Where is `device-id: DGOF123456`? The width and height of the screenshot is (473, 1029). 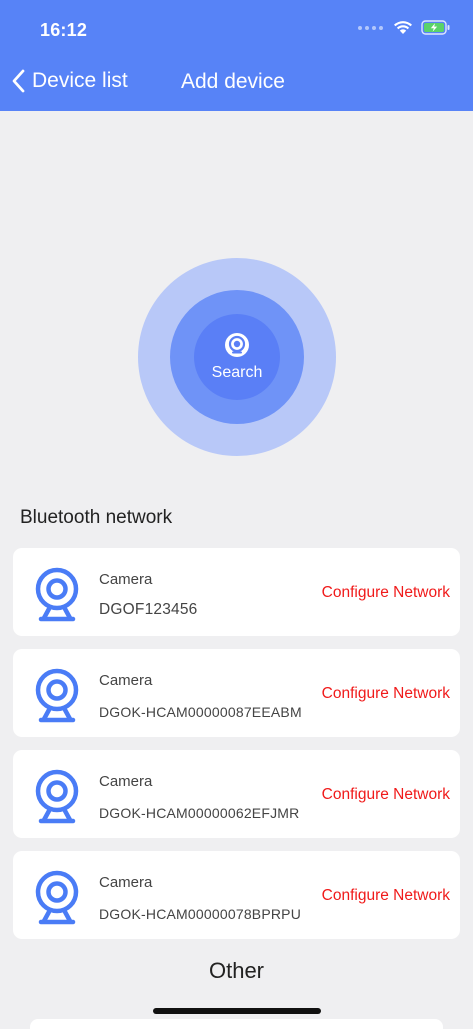
device-id: DGOF123456 is located at coordinates (148, 609).